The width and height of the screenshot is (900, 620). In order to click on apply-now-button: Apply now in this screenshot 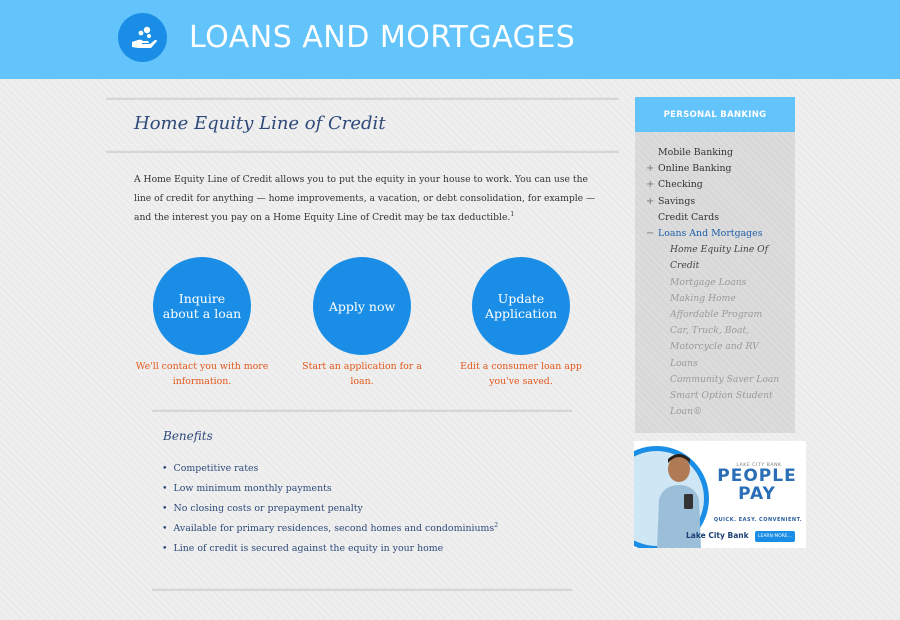, I will do `click(362, 306)`.